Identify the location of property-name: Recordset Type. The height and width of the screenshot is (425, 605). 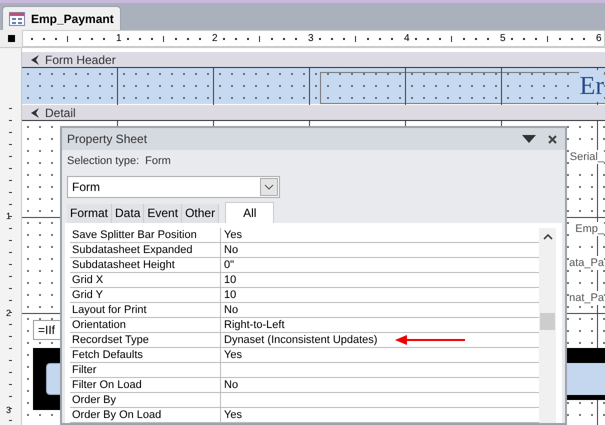
(145, 339).